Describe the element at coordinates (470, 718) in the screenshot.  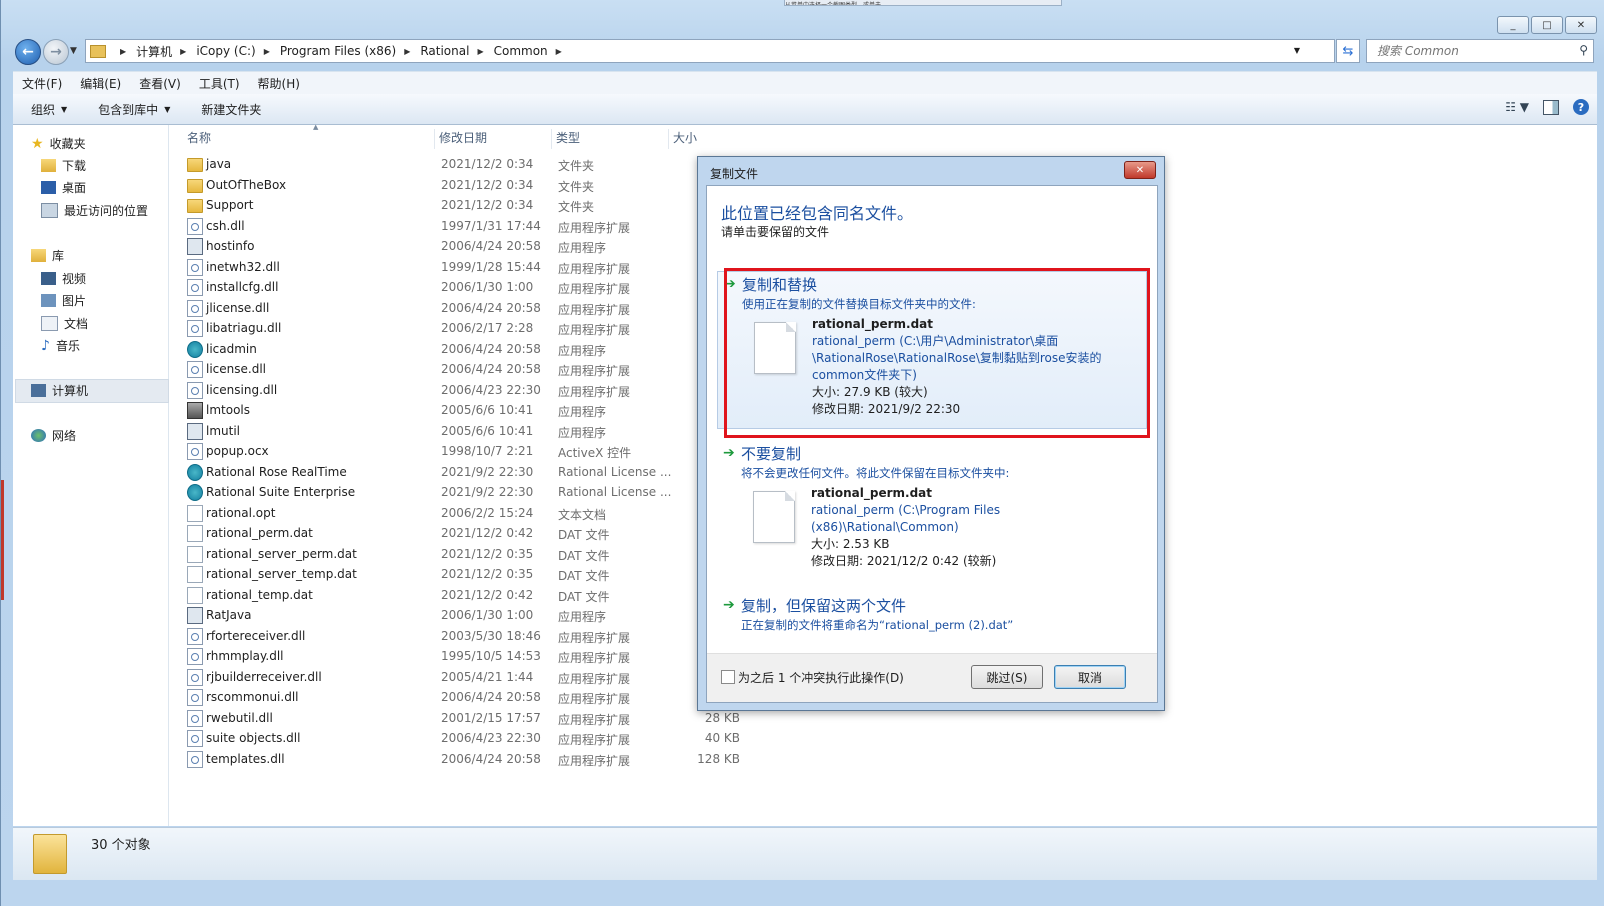
I see `file-row: rwebutil.dll 2001/2/15 17:57 应用程序扩展 28 KB` at that location.